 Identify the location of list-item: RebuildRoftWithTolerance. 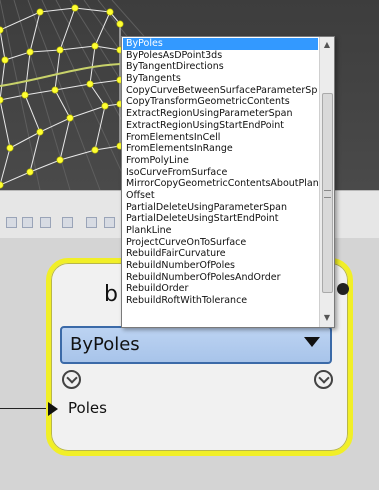
(220, 301).